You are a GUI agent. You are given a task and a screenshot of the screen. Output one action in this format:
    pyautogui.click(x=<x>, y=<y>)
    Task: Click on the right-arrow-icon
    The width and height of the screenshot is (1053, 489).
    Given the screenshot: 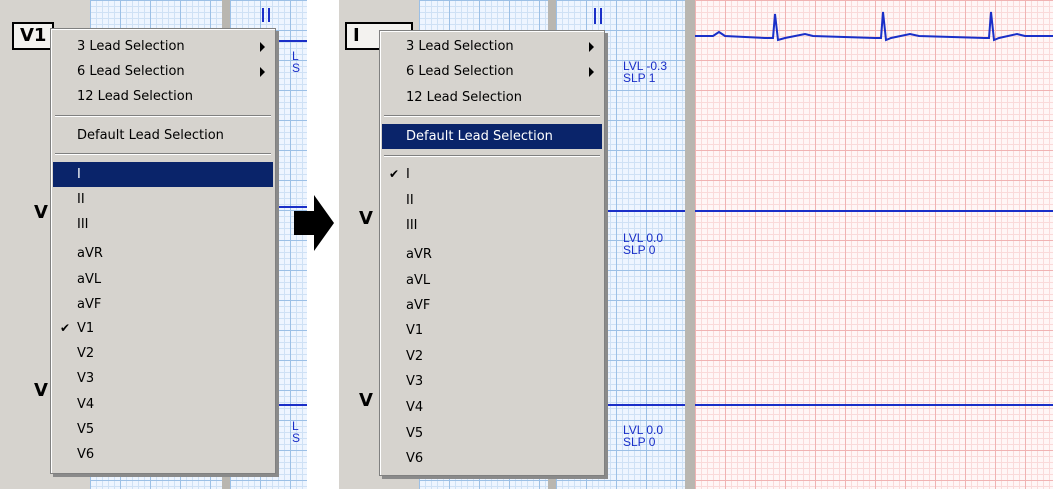 What is the action you would take?
    pyautogui.click(x=314, y=223)
    